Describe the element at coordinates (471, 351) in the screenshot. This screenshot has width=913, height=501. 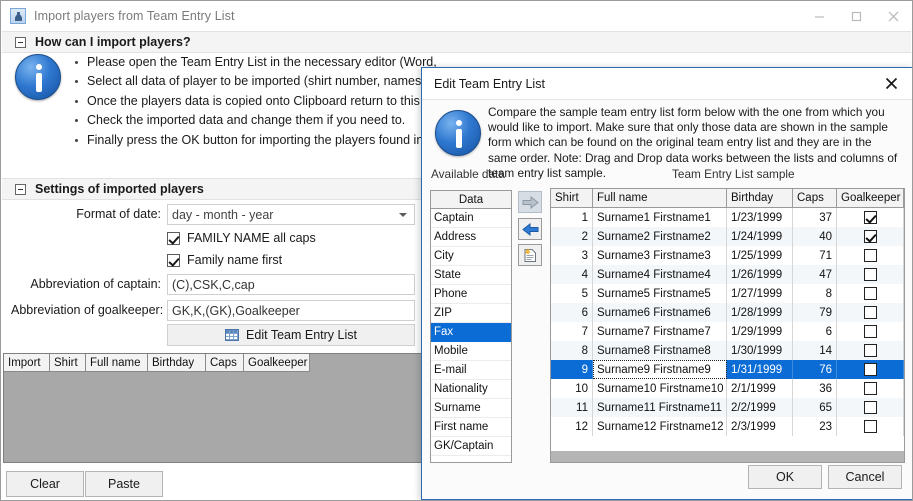
I see `list-item: Mobile` at that location.